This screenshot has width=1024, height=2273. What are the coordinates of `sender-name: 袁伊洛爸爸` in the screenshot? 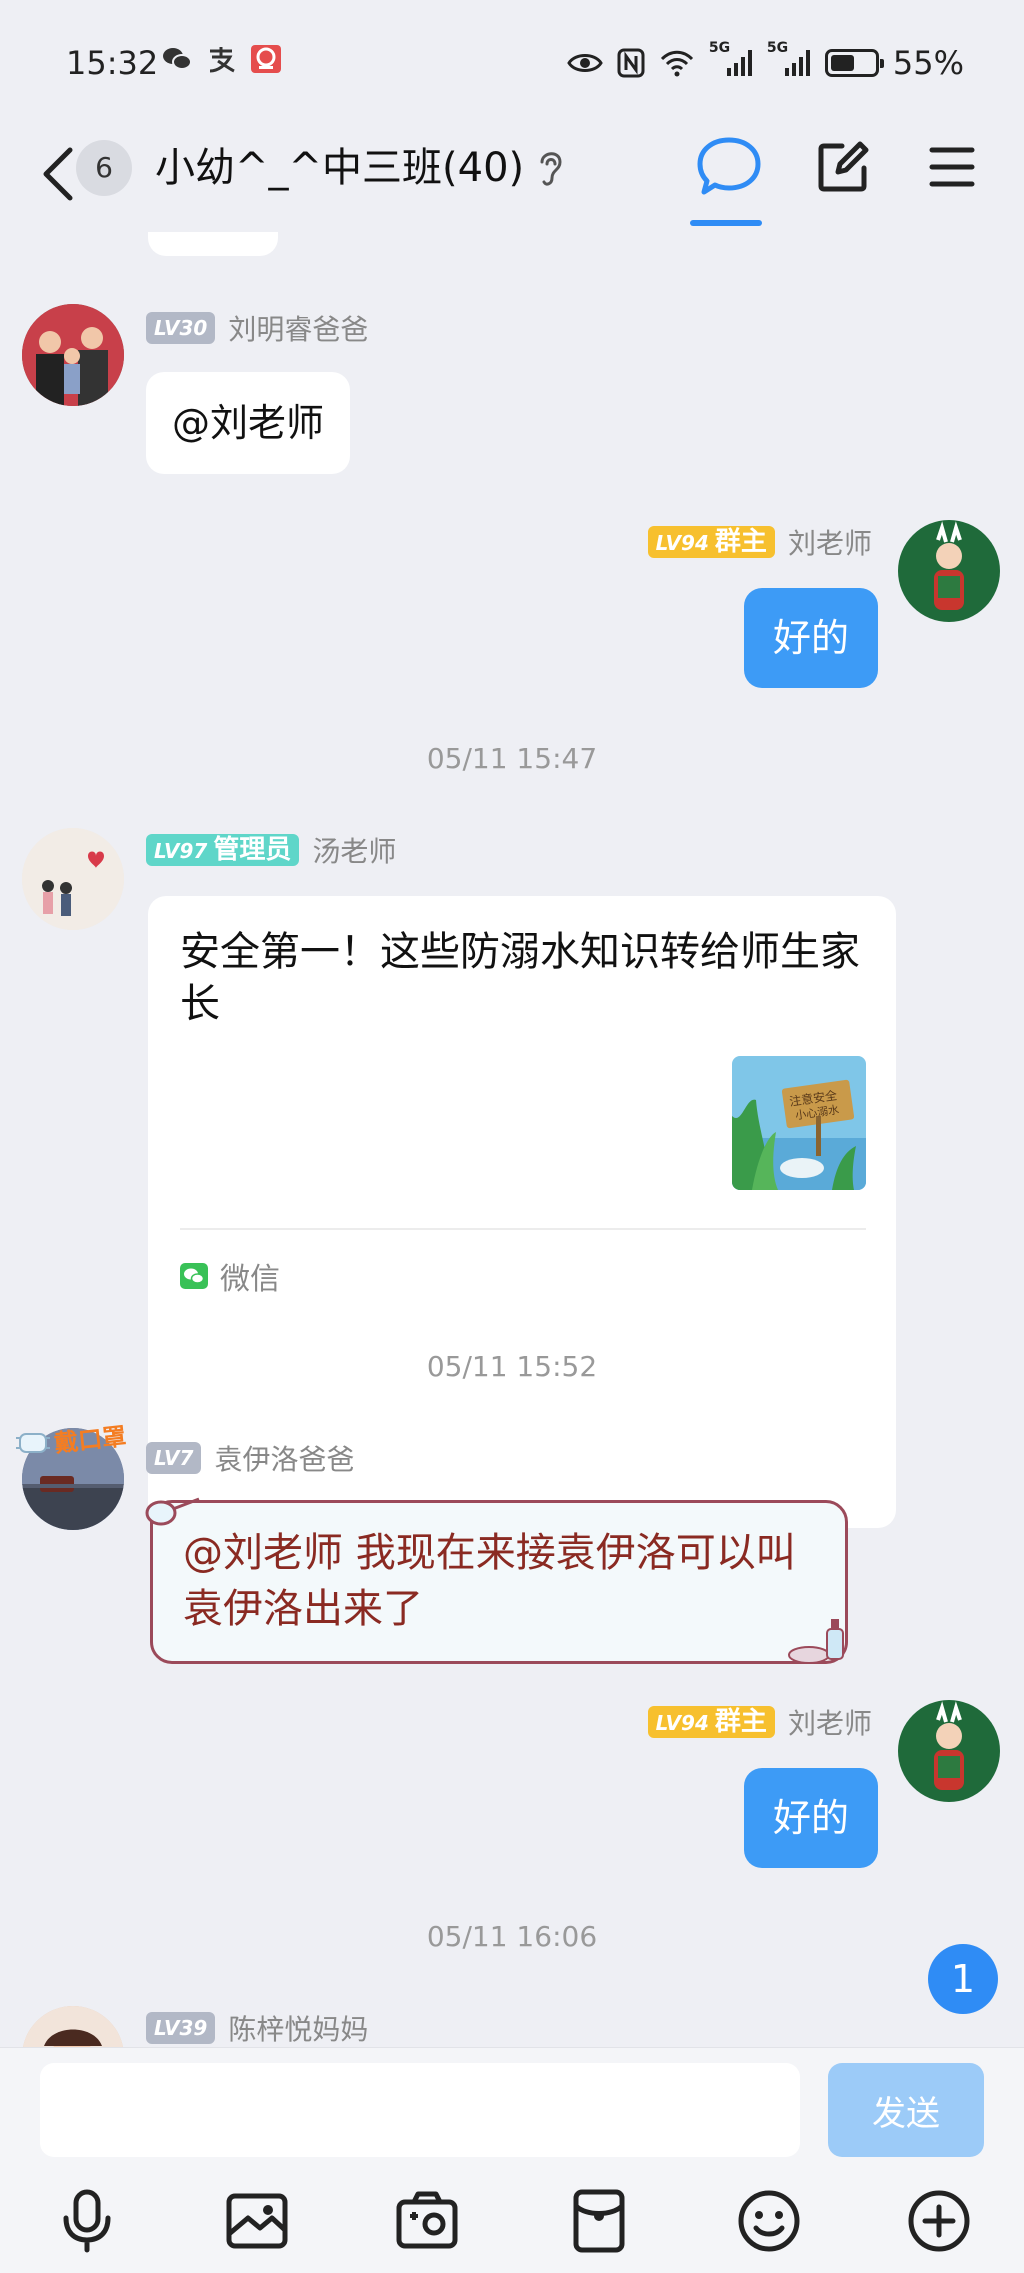 It's located at (284, 1459).